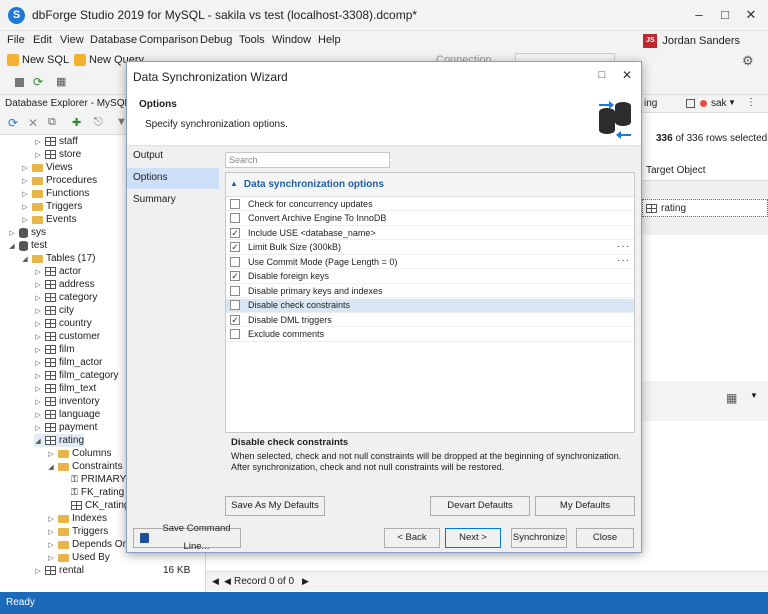  What do you see at coordinates (215, 581) in the screenshot?
I see `first-record-icon: ◀` at bounding box center [215, 581].